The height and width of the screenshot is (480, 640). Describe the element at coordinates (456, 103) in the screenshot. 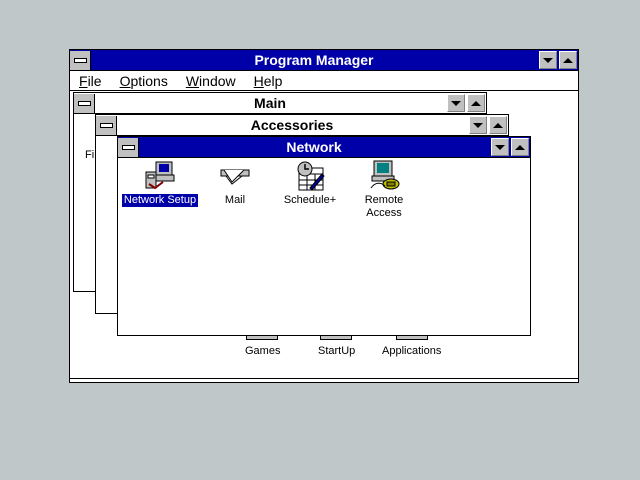

I see `main-minimize-button` at that location.